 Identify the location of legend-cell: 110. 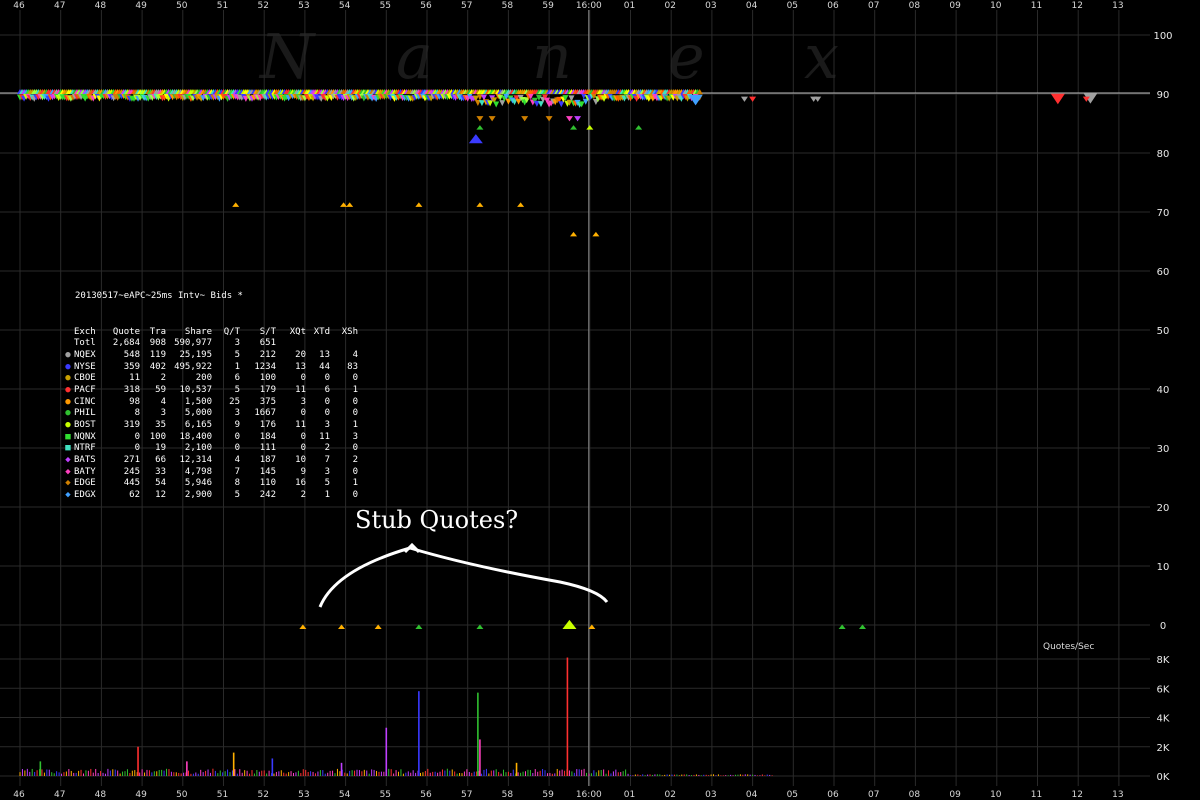
(267, 483).